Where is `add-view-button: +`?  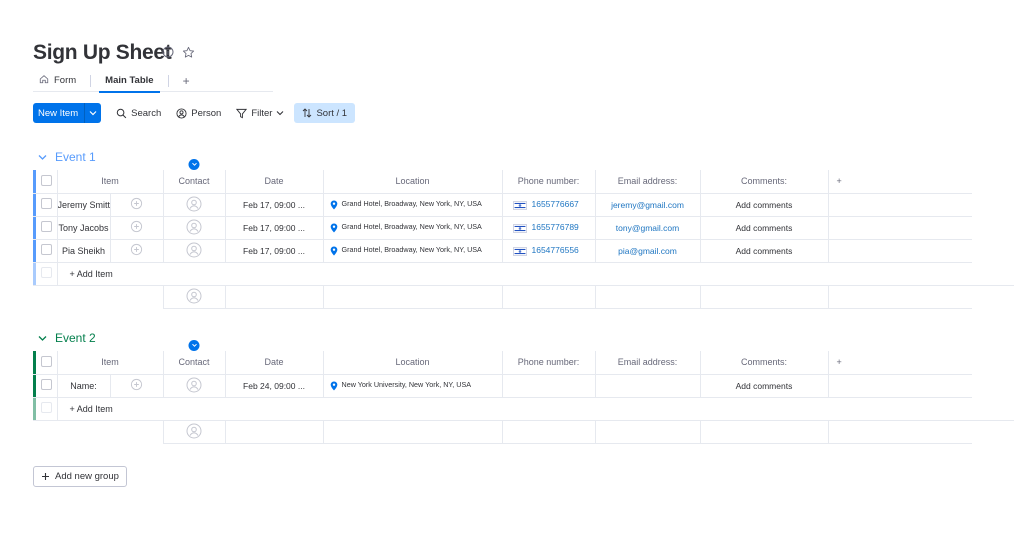 add-view-button: + is located at coordinates (186, 81).